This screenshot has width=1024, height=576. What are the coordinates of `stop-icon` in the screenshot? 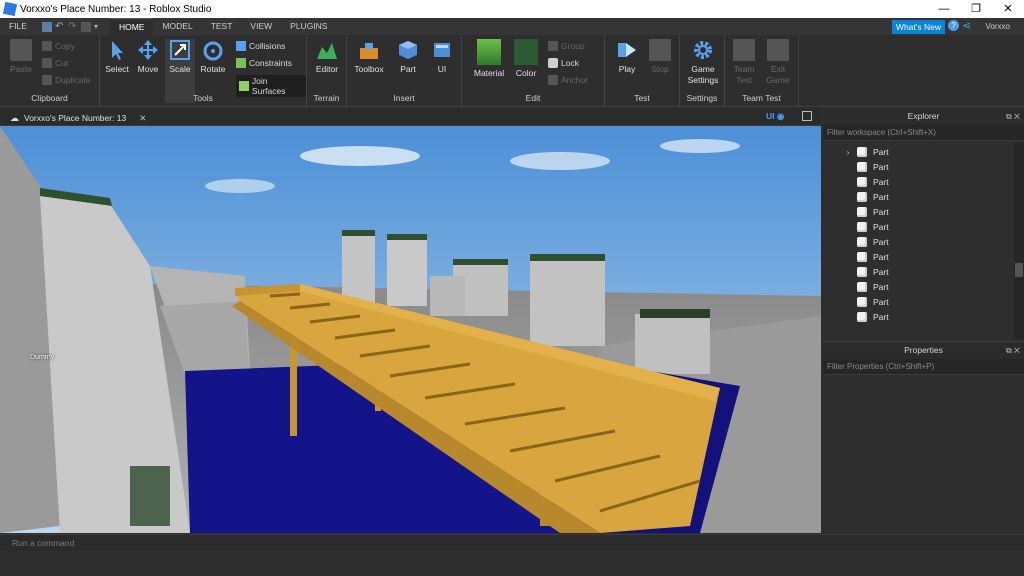 It's located at (660, 50).